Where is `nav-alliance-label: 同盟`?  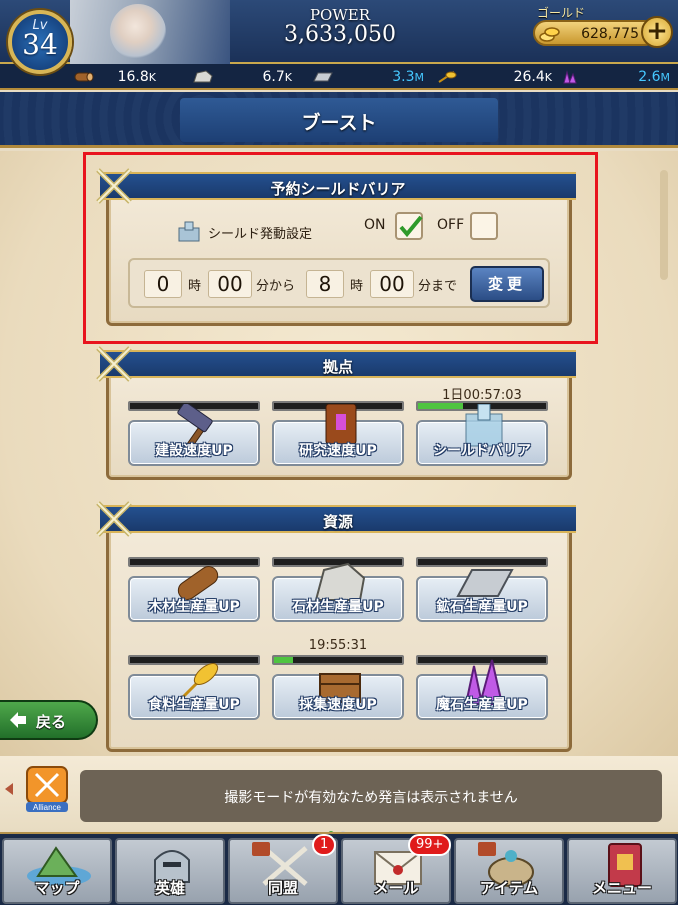
nav-alliance-label: 同盟 is located at coordinates (282, 888).